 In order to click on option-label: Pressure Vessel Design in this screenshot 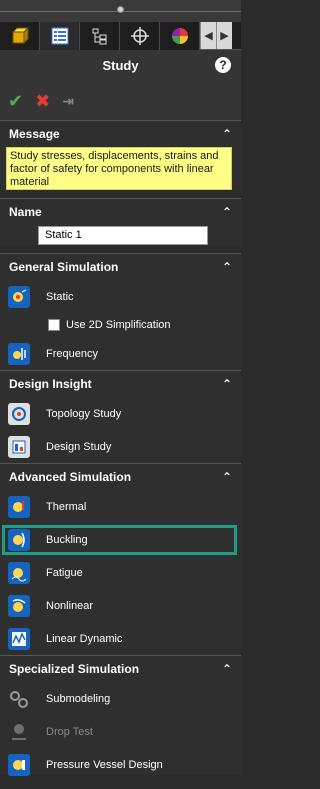, I will do `click(104, 764)`.